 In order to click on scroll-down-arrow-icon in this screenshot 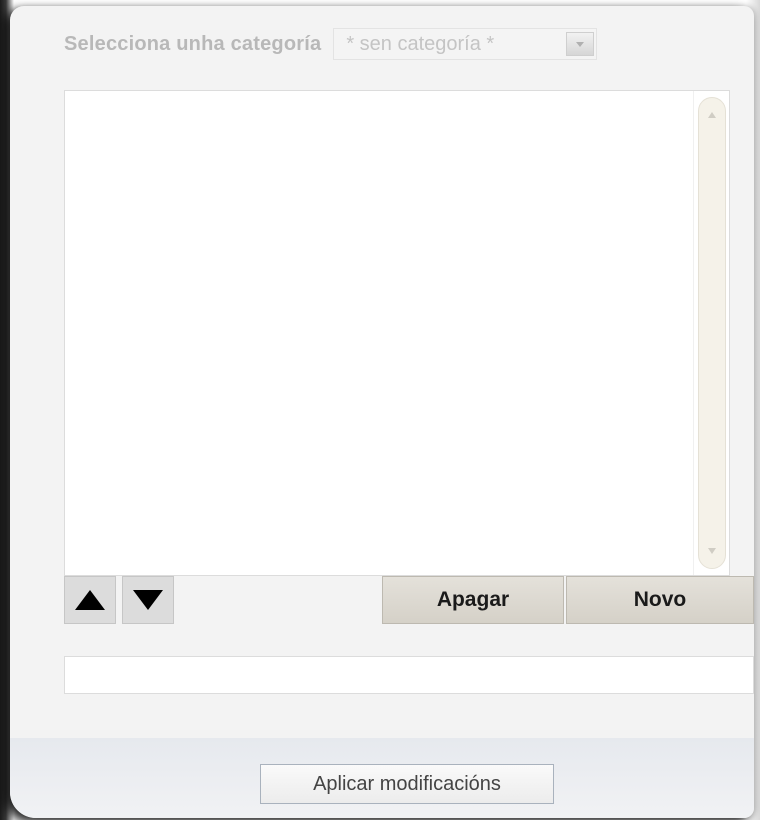, I will do `click(712, 551)`.